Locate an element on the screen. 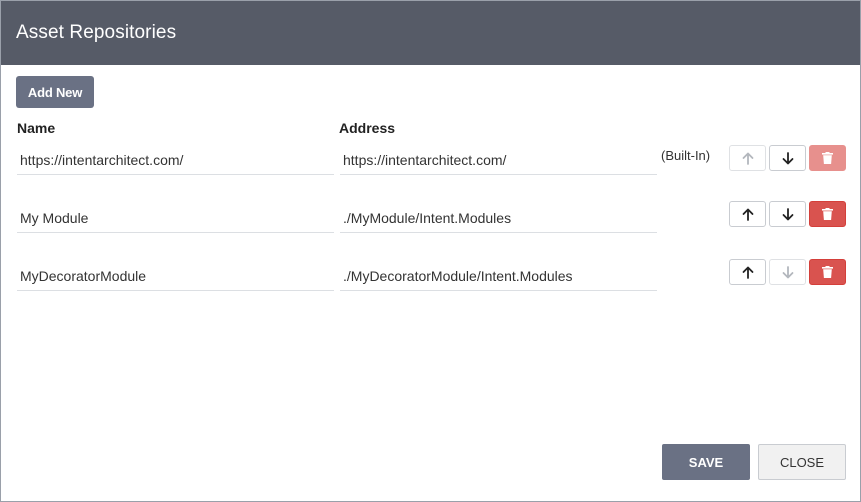  dialog-title: Asset Repositories is located at coordinates (96, 32).